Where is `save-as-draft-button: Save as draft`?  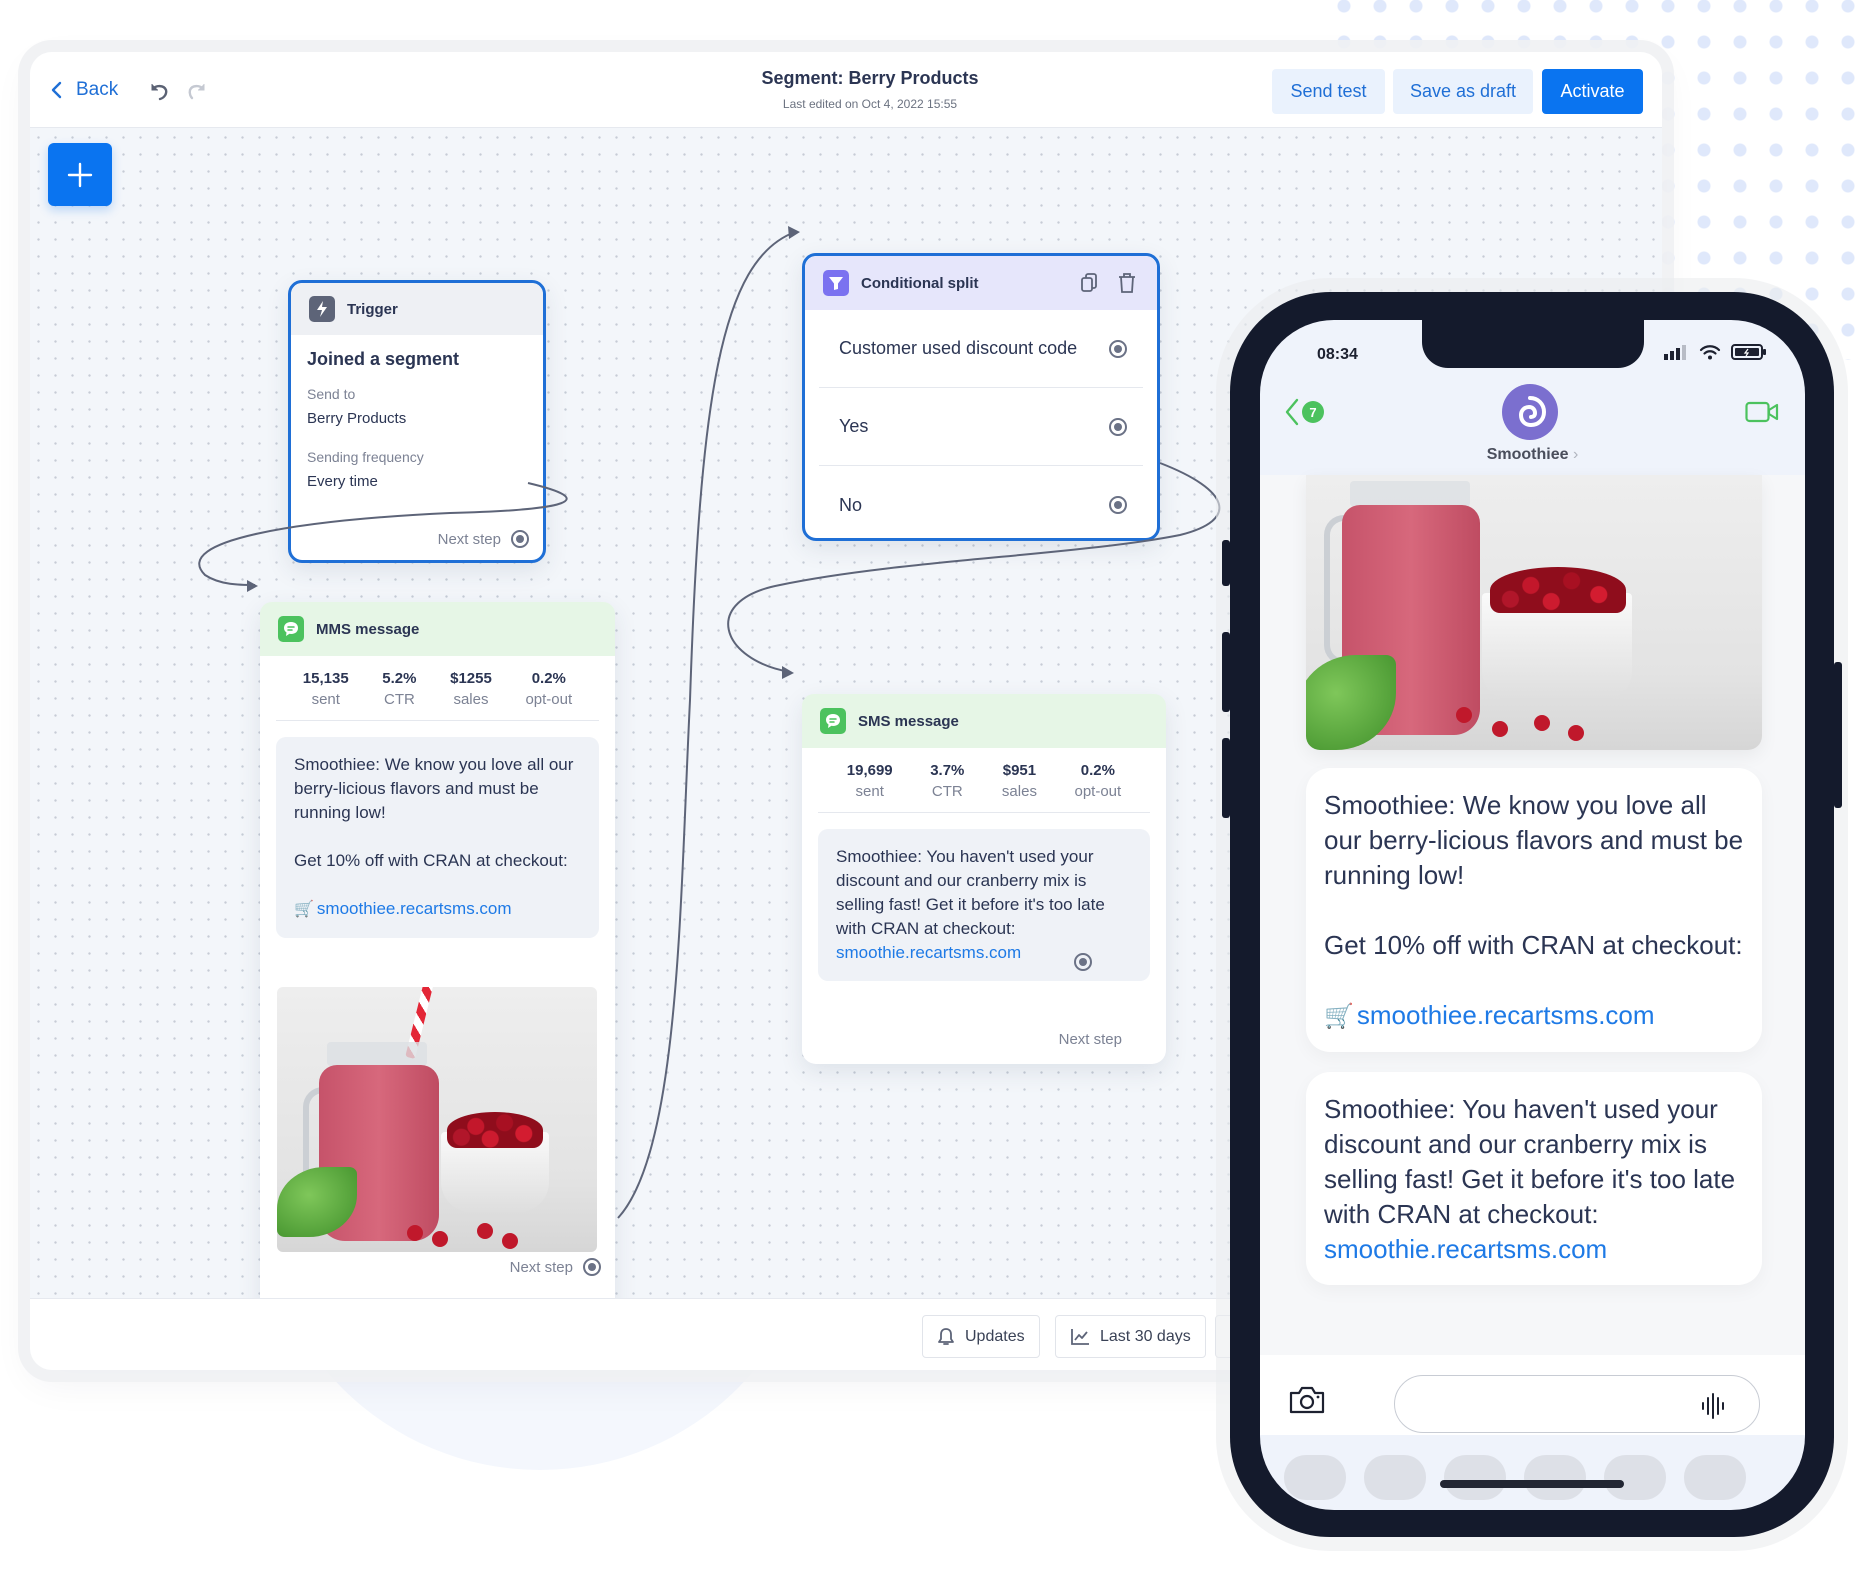 save-as-draft-button: Save as draft is located at coordinates (1463, 91).